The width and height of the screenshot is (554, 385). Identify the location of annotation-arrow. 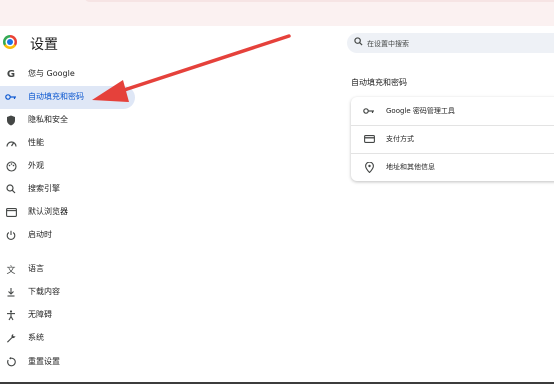
(191, 68).